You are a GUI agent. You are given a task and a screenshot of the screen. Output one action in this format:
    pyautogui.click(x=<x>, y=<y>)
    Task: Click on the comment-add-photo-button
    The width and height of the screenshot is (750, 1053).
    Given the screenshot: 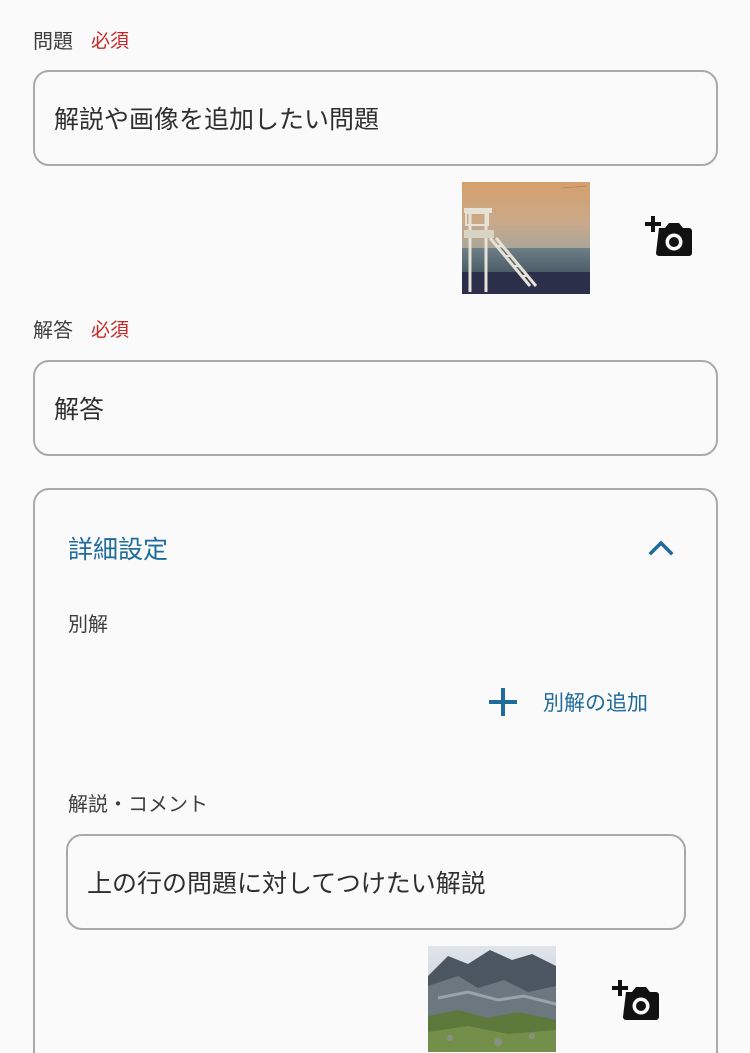 What is the action you would take?
    pyautogui.click(x=636, y=1002)
    